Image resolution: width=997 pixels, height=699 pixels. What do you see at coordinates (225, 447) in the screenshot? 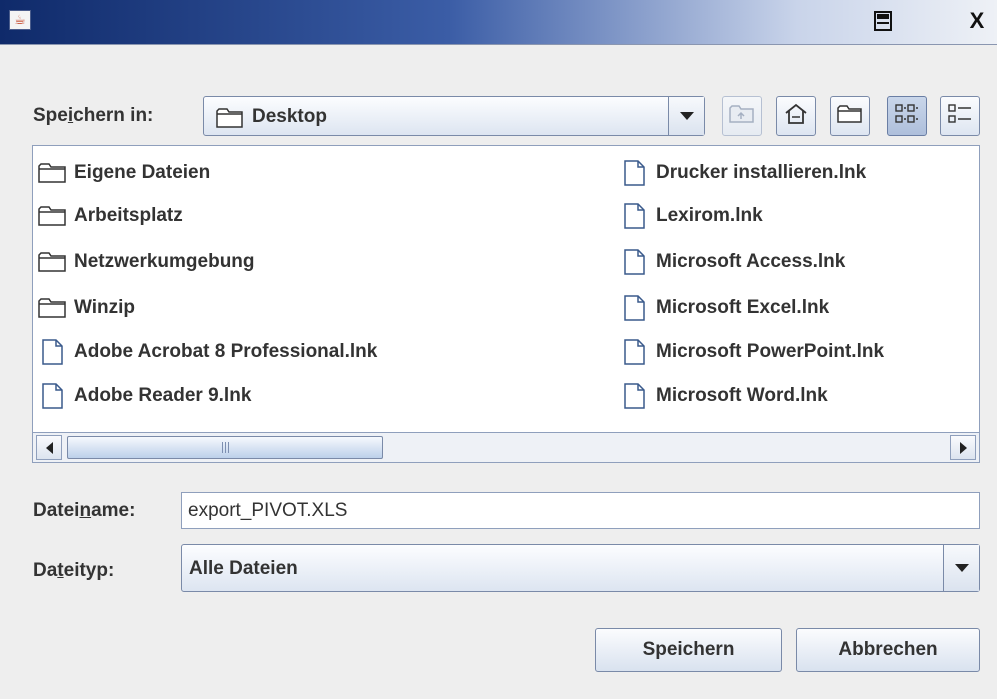
I see `scroll-thumb` at bounding box center [225, 447].